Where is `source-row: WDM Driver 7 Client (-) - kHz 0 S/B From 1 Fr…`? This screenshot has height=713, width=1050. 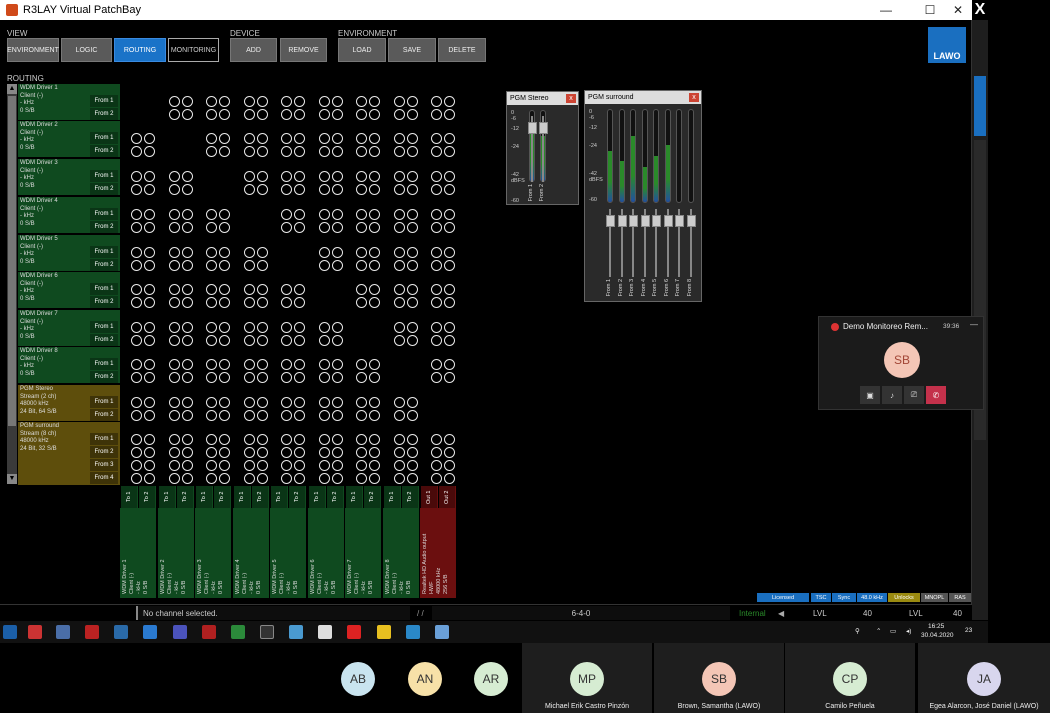
source-row: WDM Driver 7 Client (-) - kHz 0 S/B From 1 Fr… is located at coordinates (69, 328).